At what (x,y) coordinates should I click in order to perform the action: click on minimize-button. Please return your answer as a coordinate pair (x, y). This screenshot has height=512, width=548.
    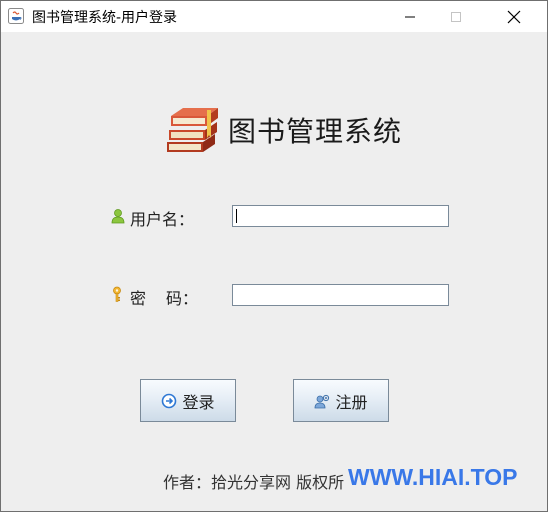
    Looking at the image, I should click on (410, 16).